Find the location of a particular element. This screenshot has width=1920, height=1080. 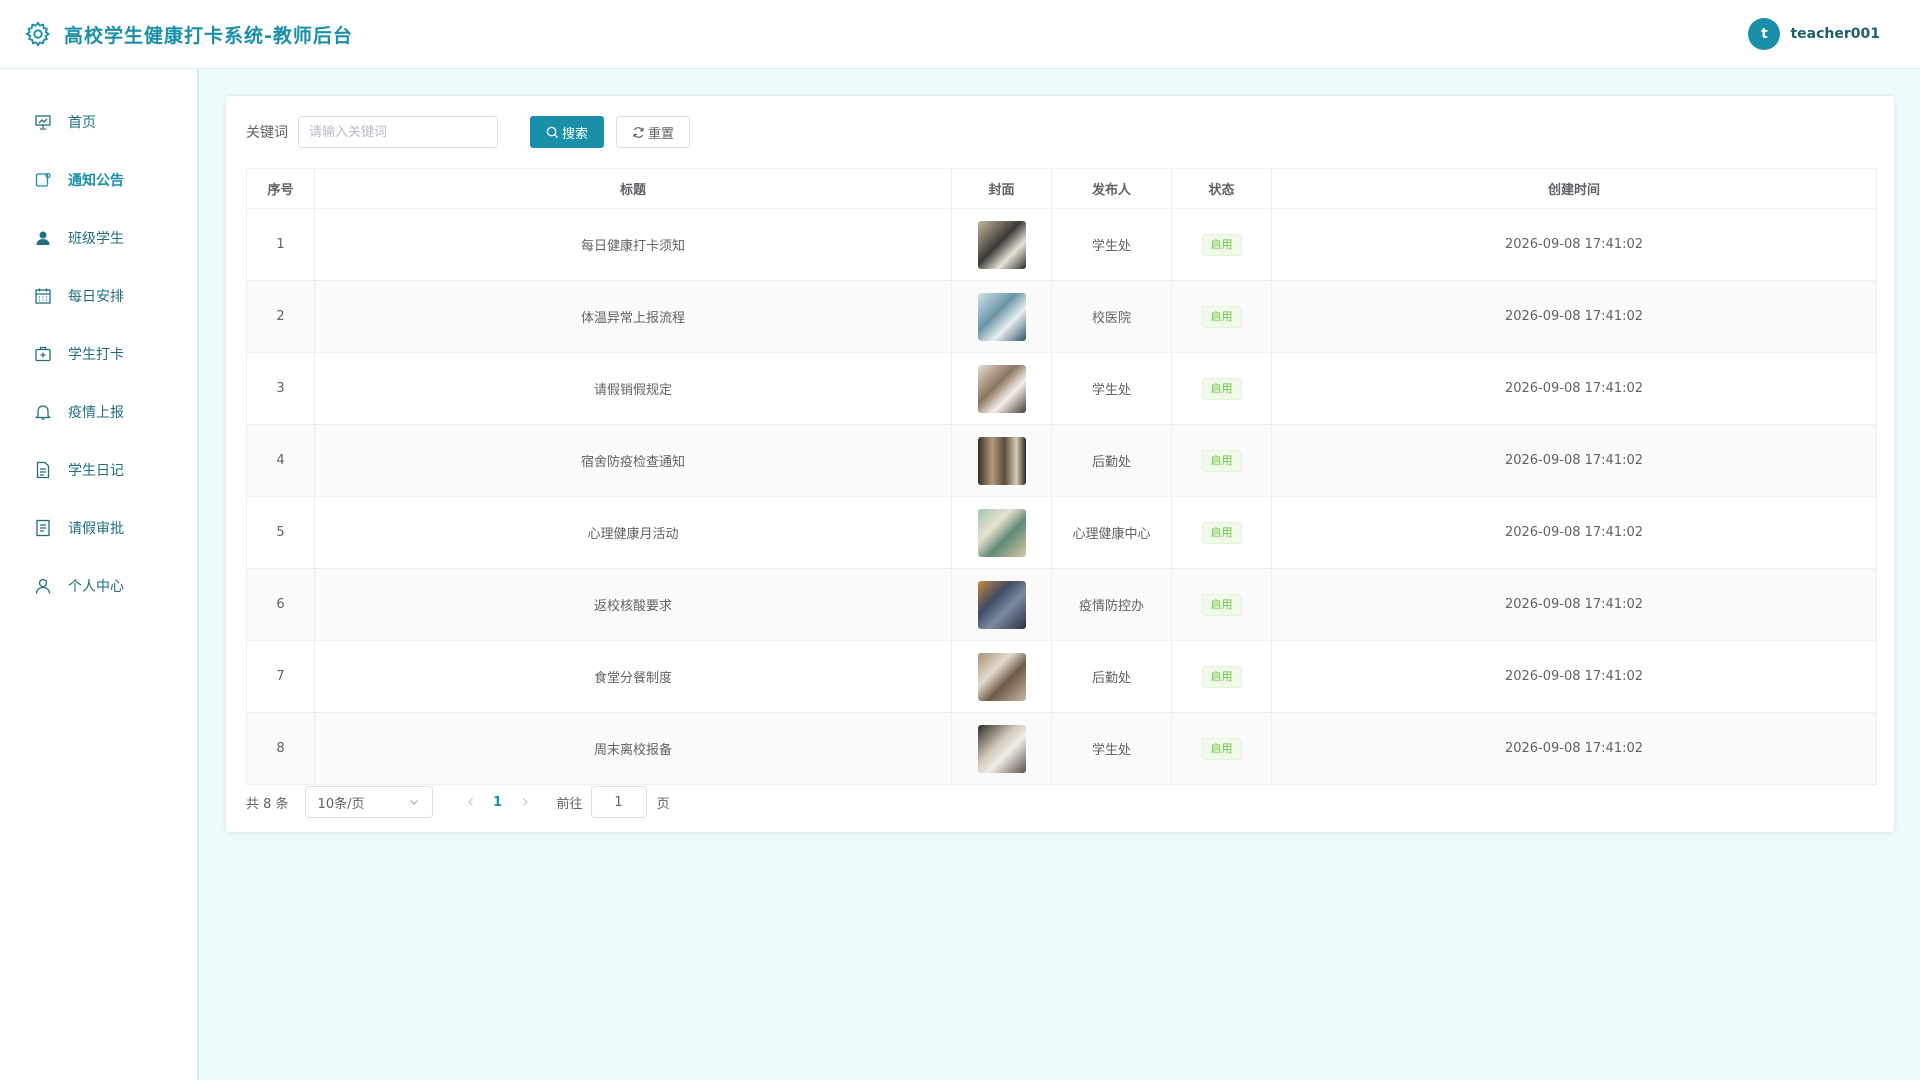

document-icon is located at coordinates (43, 470).